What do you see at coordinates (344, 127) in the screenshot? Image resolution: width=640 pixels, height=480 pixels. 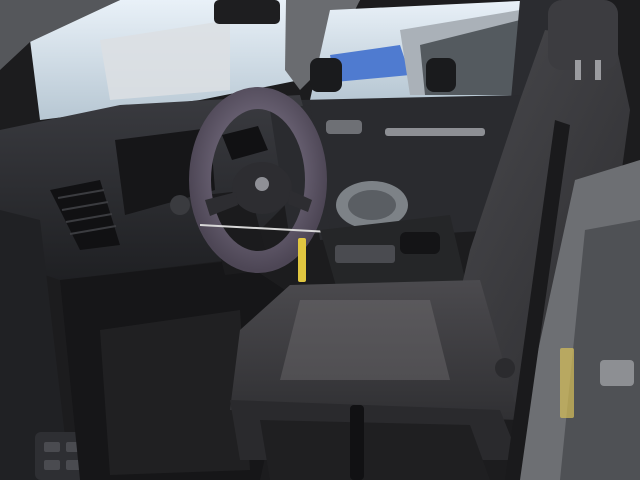 I see `door-handle` at bounding box center [344, 127].